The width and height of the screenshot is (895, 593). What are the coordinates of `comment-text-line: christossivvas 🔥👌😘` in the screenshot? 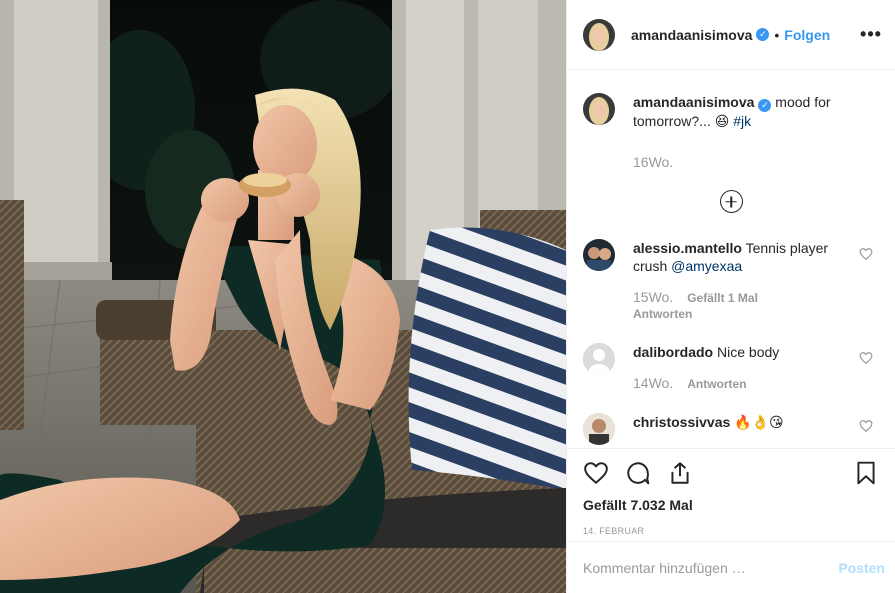 It's located at (741, 422).